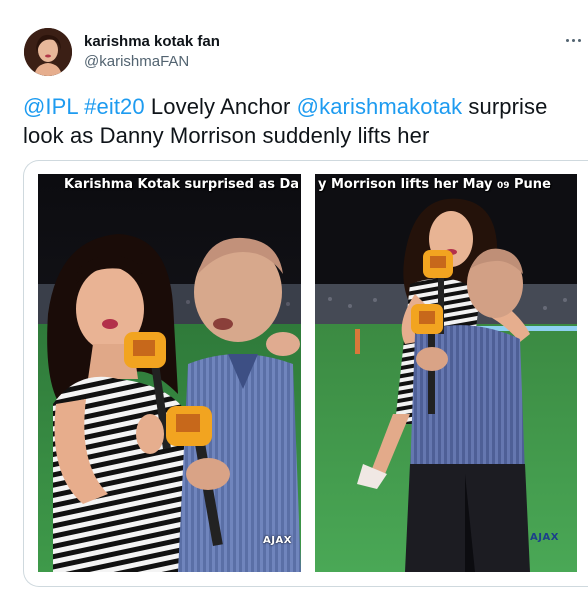 The height and width of the screenshot is (594, 588). What do you see at coordinates (136, 61) in the screenshot?
I see `author-handle: @karishmaFAN` at bounding box center [136, 61].